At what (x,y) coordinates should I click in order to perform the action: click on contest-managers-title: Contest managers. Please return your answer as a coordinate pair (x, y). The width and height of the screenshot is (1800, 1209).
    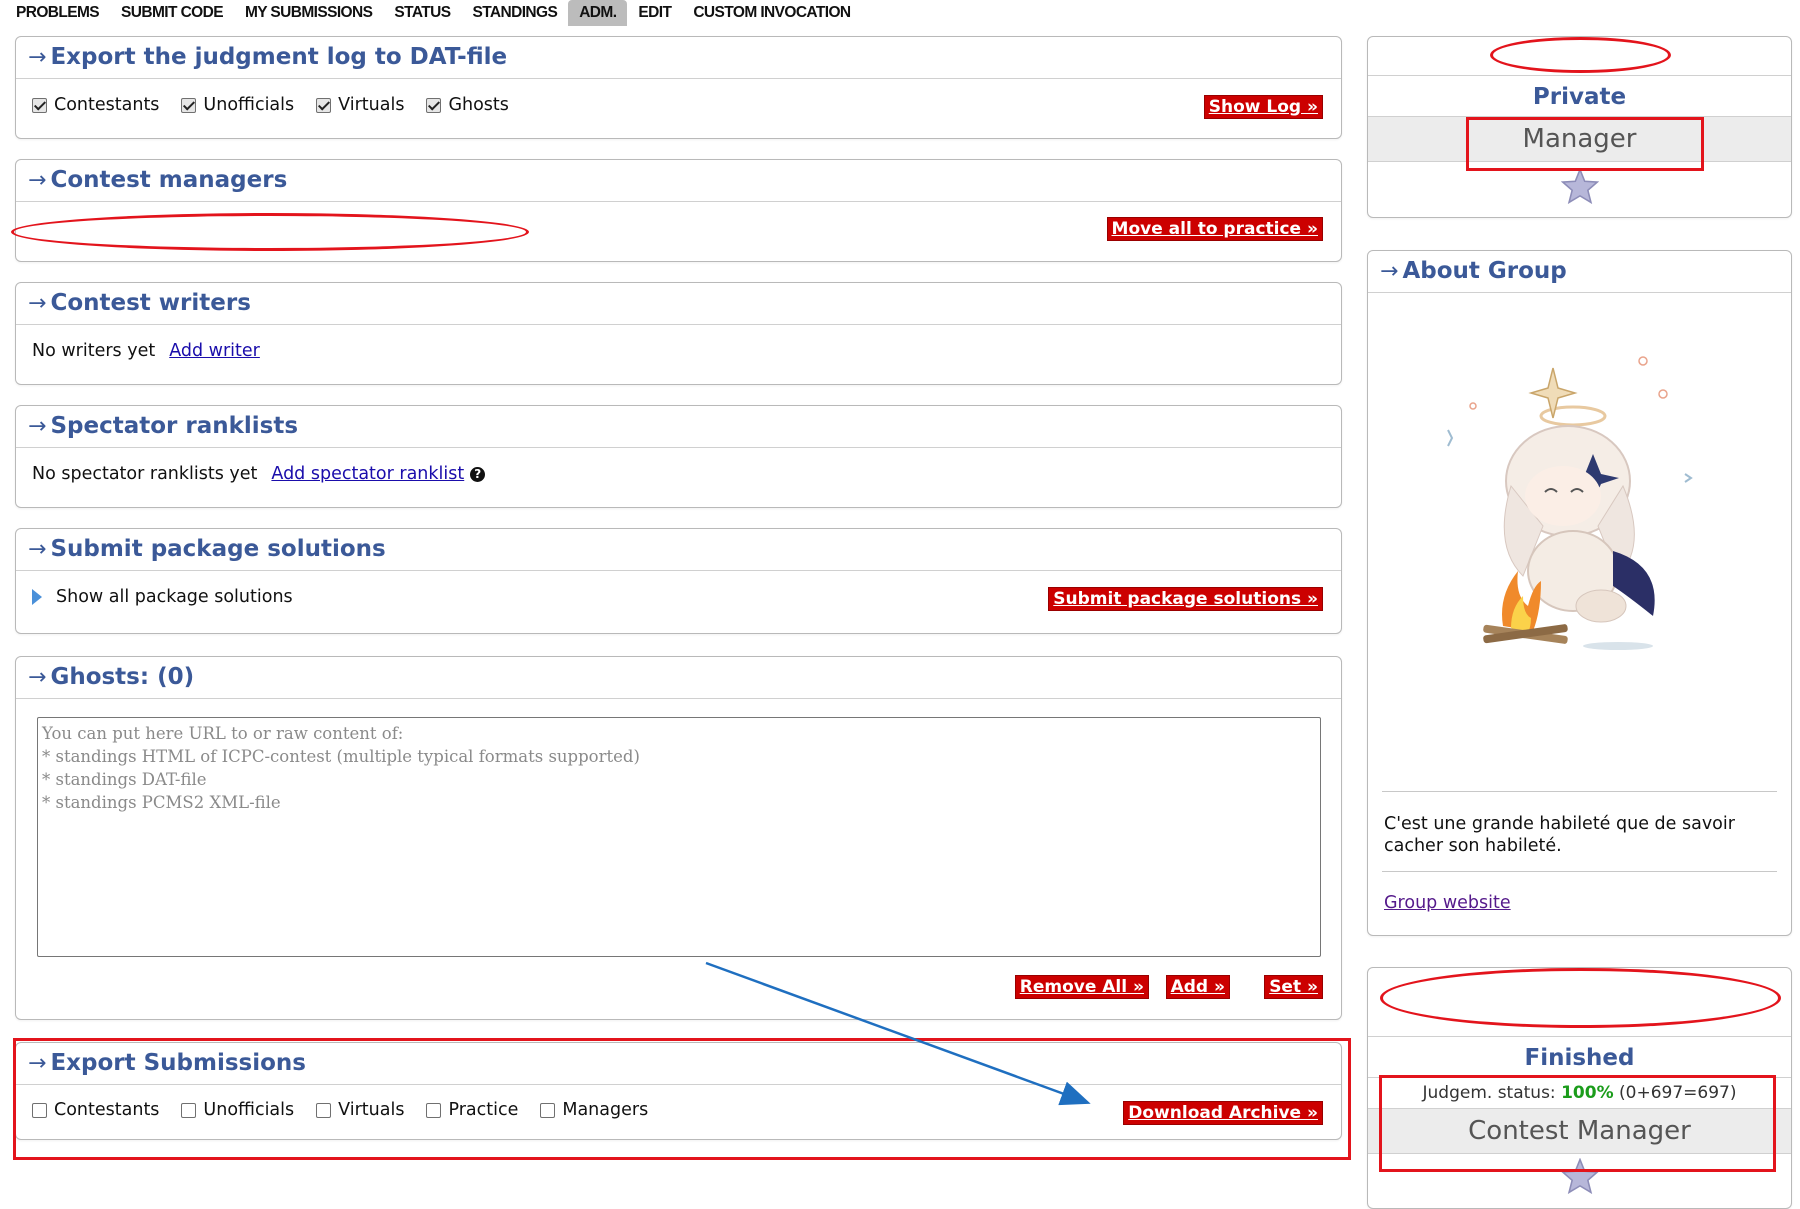
    Looking at the image, I should click on (169, 180).